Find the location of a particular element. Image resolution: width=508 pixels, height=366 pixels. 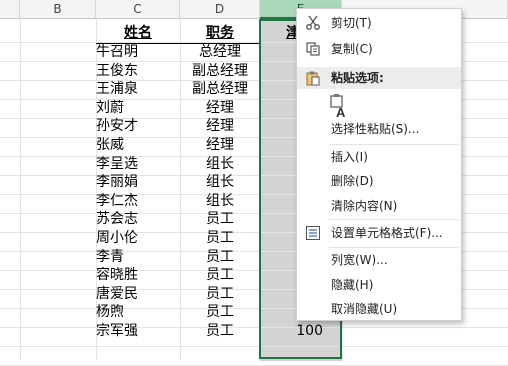

menu-item-clear-contents: 清除内容(N) is located at coordinates (379, 206).